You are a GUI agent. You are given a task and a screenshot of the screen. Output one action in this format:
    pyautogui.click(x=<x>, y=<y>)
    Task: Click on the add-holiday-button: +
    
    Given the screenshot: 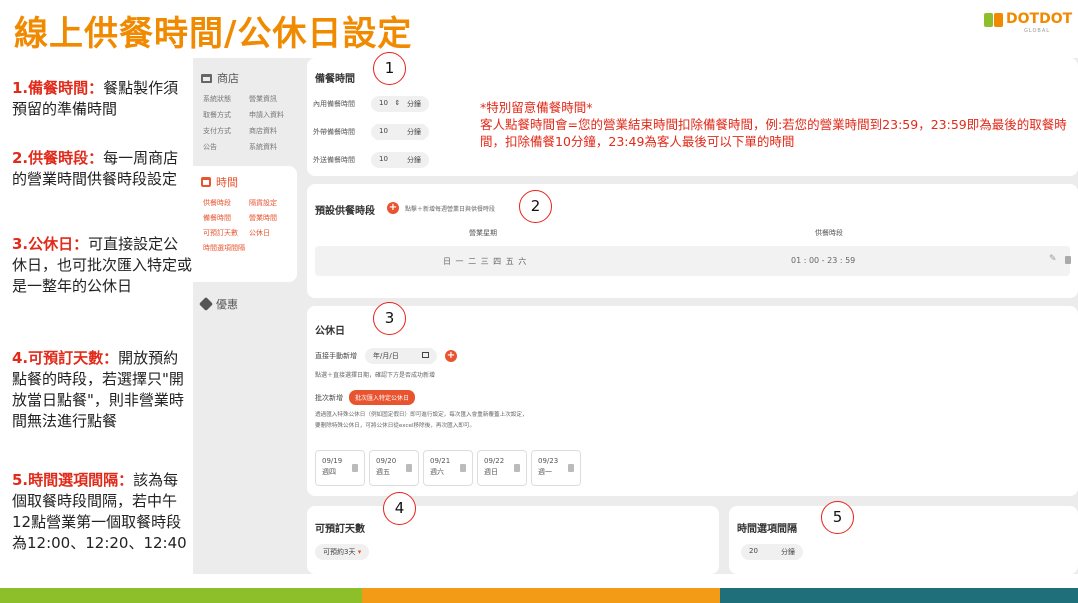 What is the action you would take?
    pyautogui.click(x=451, y=356)
    